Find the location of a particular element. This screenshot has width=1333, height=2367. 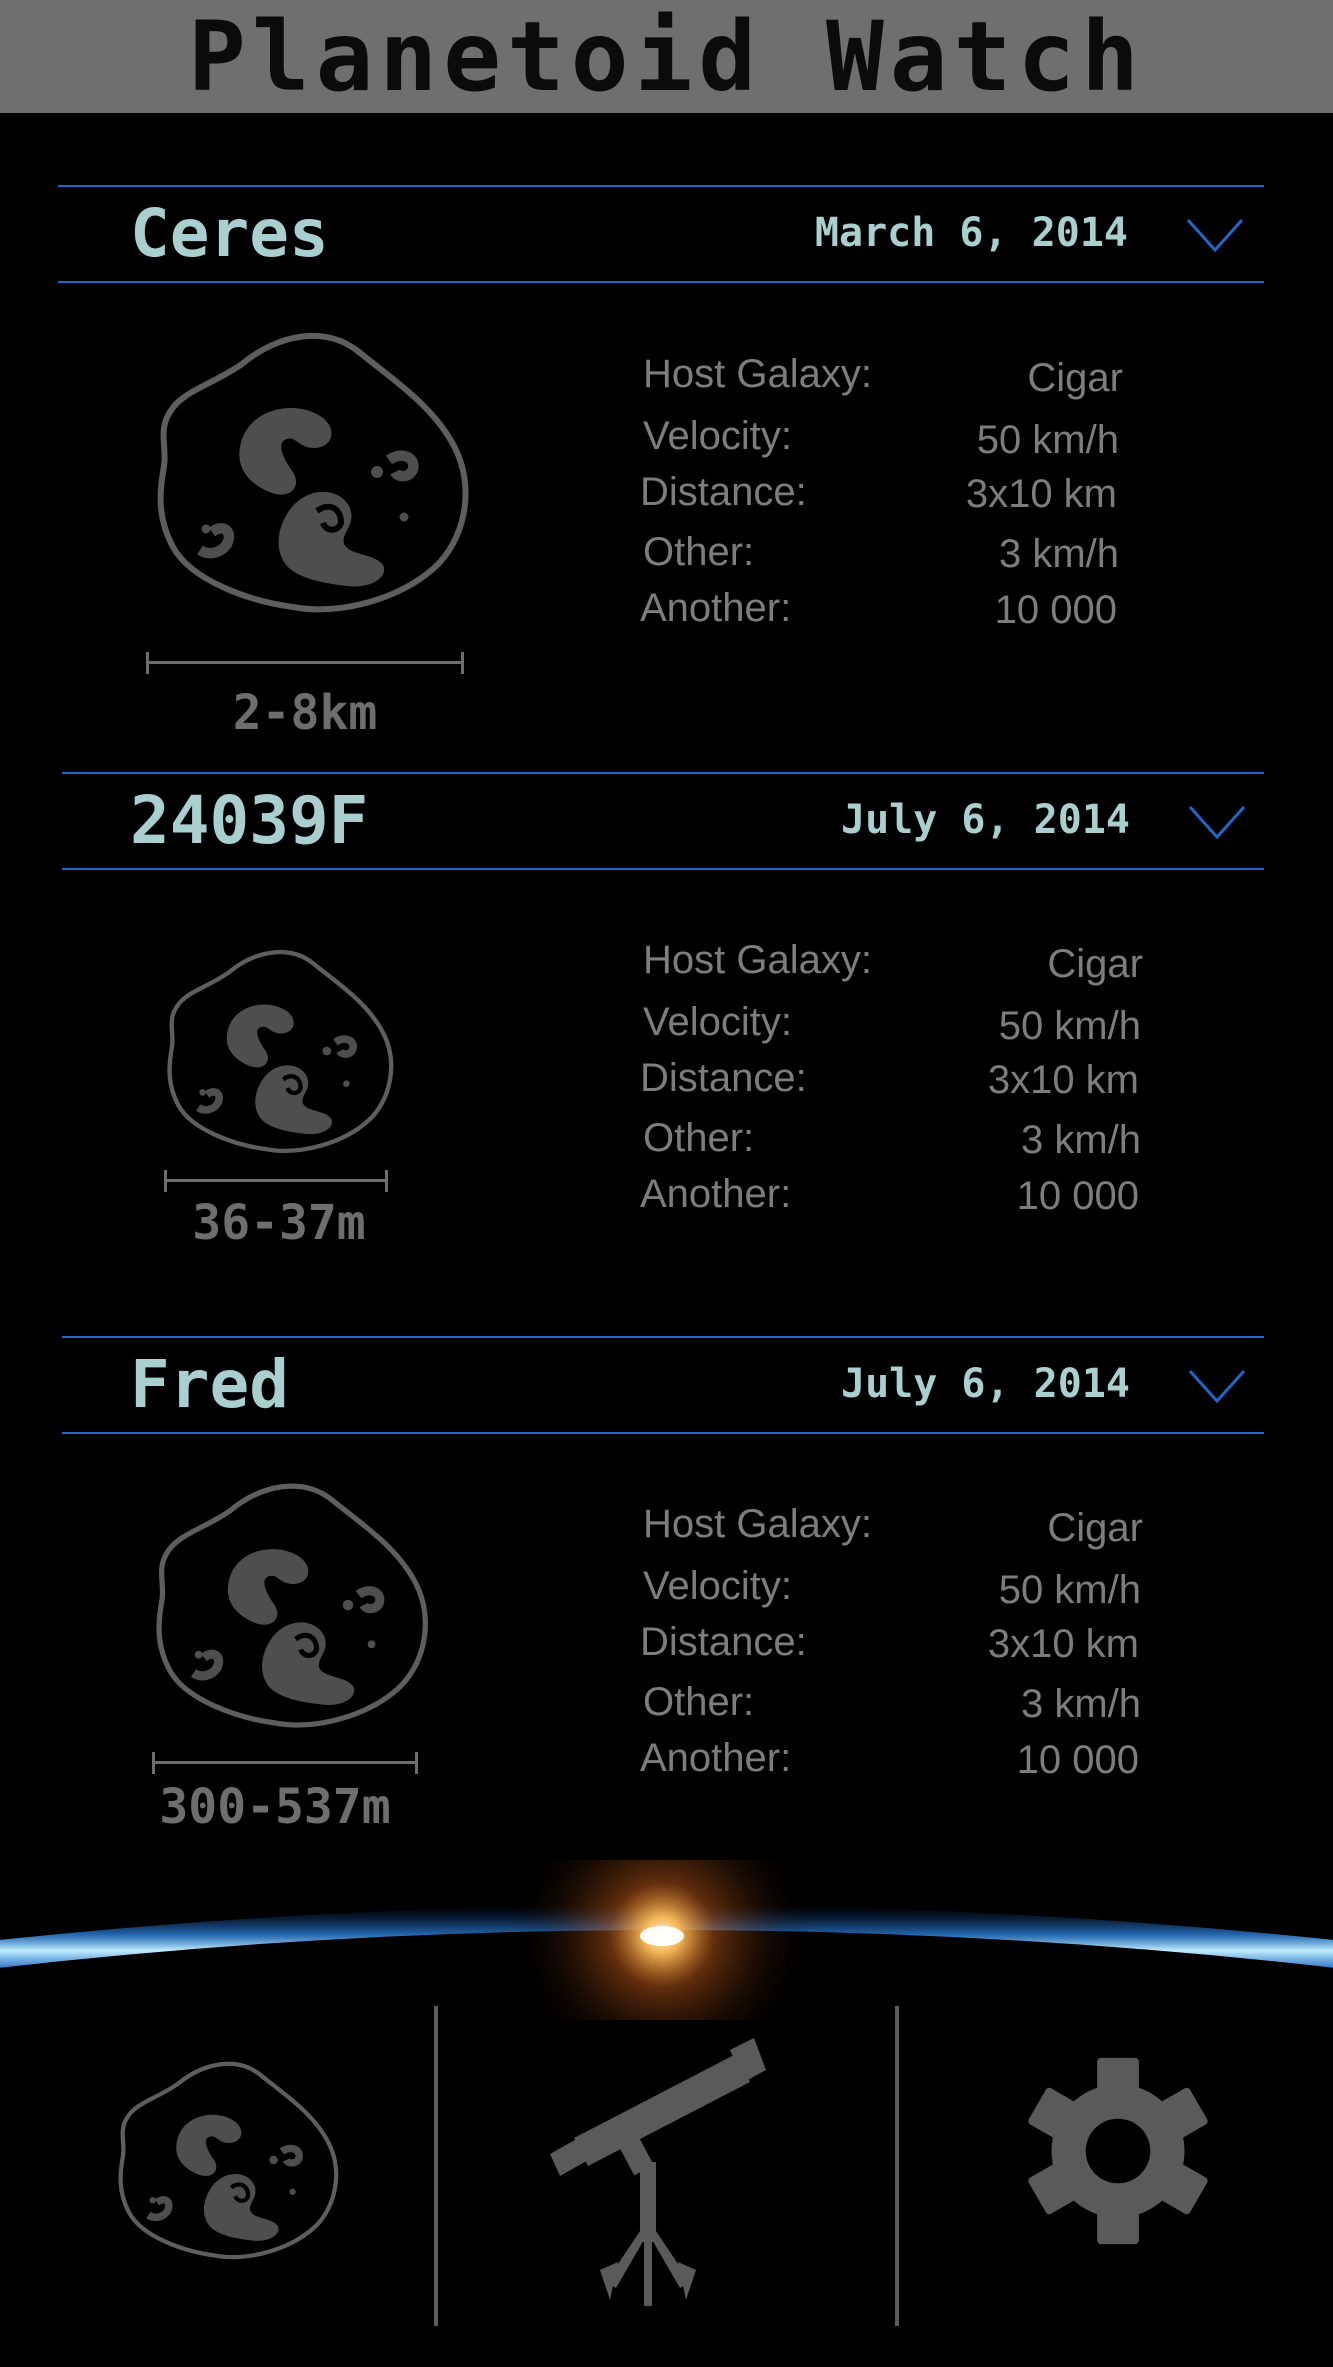

telescope-icon is located at coordinates (658, 2172).